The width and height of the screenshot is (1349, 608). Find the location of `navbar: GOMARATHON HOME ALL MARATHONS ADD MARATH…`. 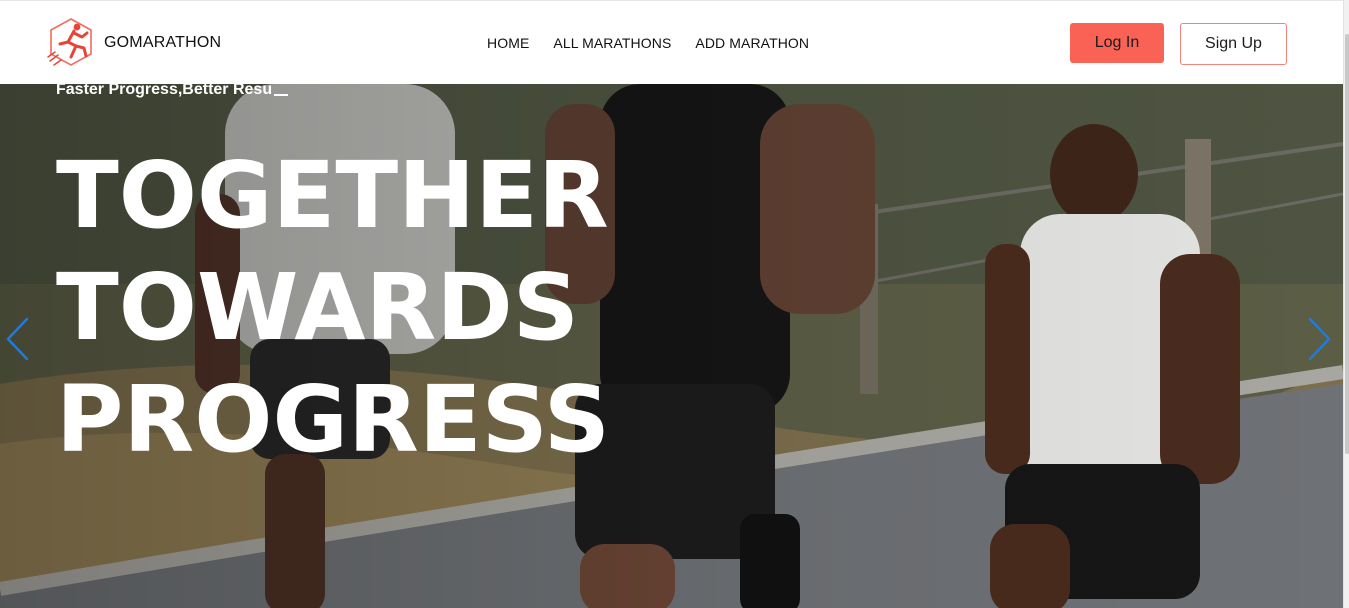

navbar: GOMARATHON HOME ALL MARATHONS ADD MARATH… is located at coordinates (671, 42).